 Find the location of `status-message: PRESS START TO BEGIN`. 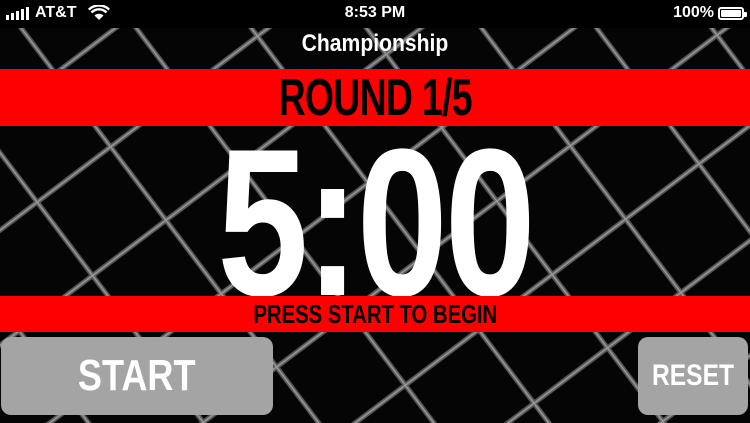

status-message: PRESS START TO BEGIN is located at coordinates (375, 314).